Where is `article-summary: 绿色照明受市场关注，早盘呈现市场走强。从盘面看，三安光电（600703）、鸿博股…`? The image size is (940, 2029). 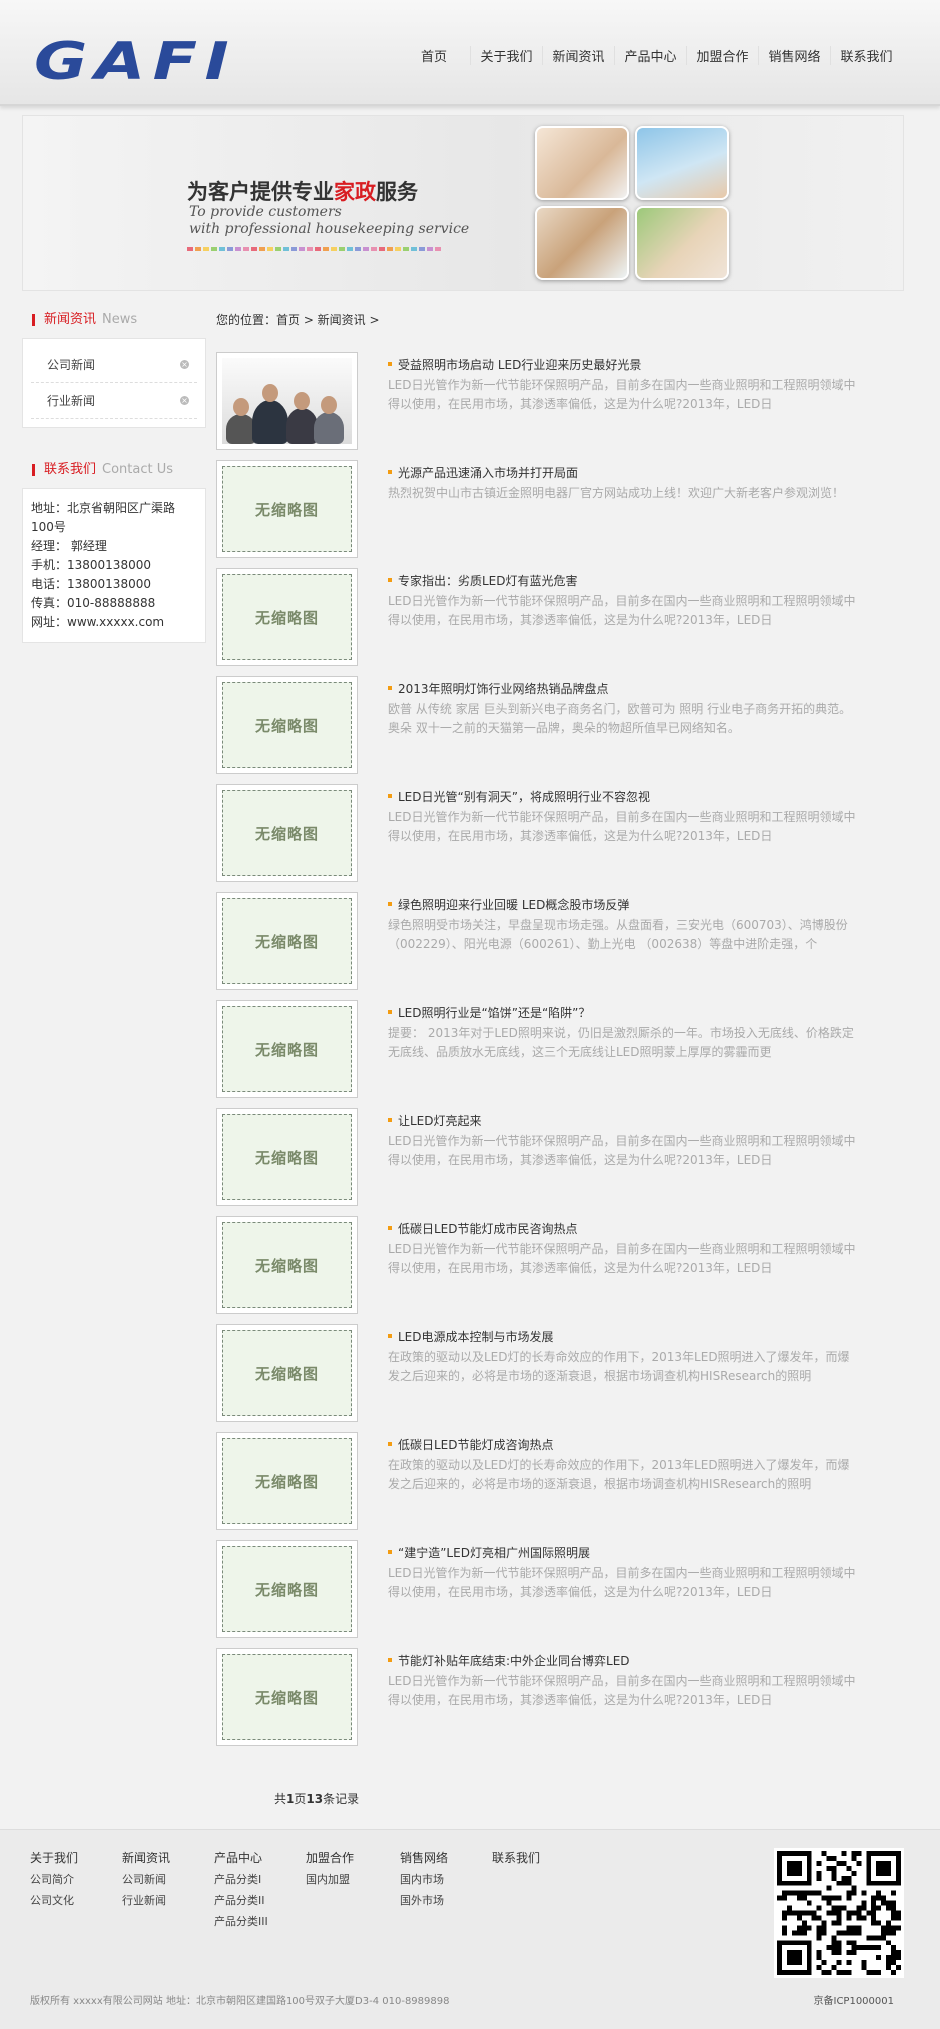 article-summary: 绿色照明受市场关注，早盘呈现市场走强。从盘面看，三安光电（600703）、鸿博股… is located at coordinates (618, 934).